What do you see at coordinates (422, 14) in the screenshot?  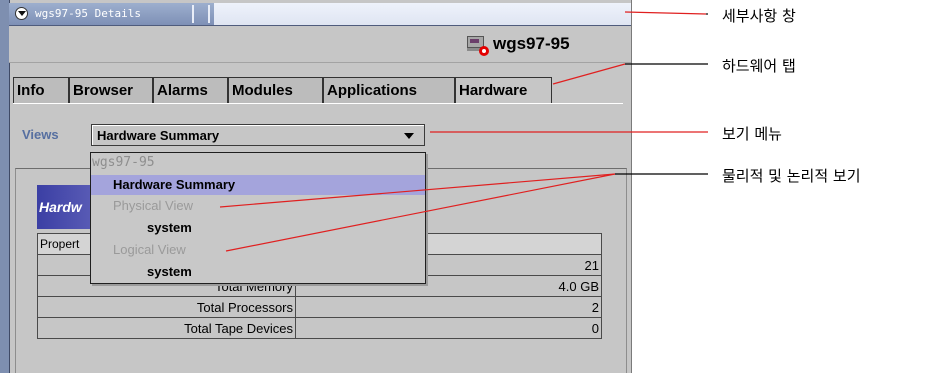 I see `title-bar-fill` at bounding box center [422, 14].